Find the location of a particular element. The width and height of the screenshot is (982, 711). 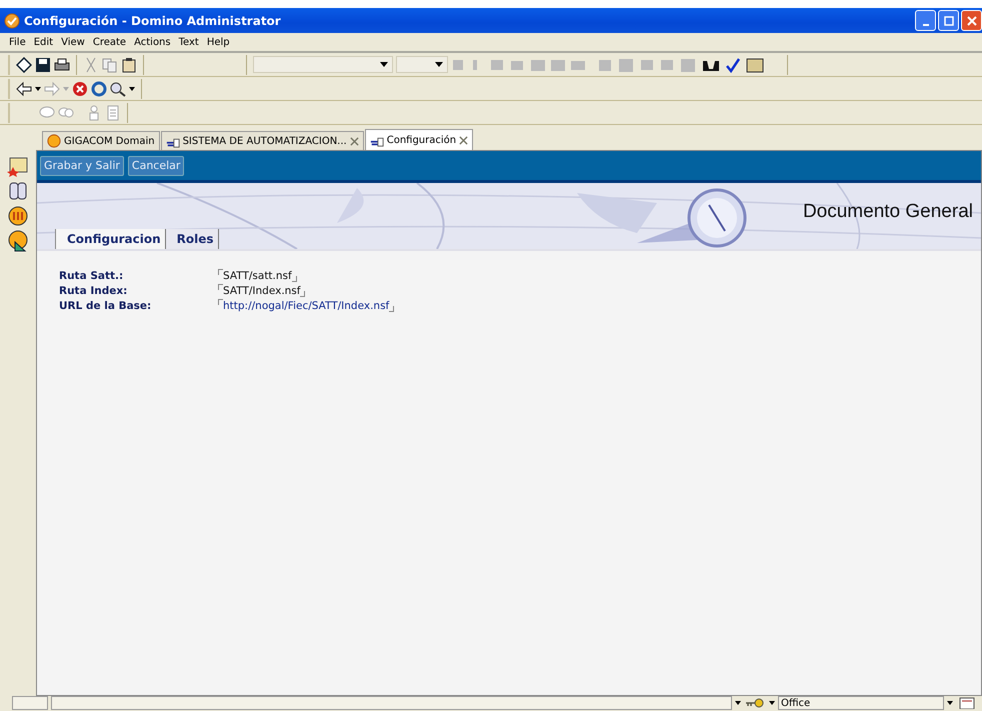

paste-icon is located at coordinates (129, 64).